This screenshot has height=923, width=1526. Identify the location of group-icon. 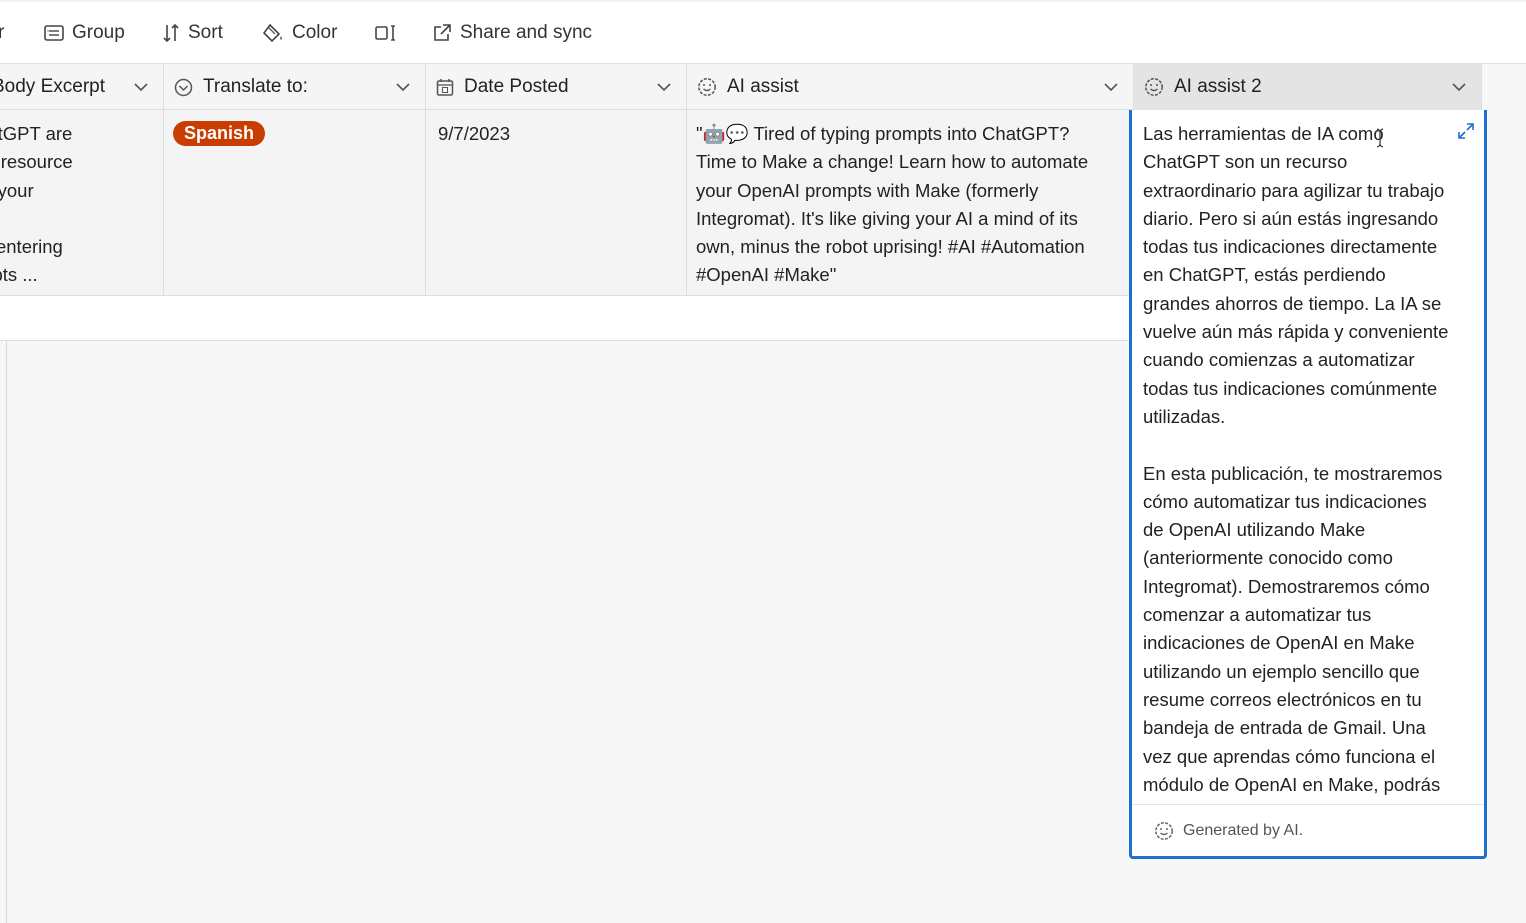
(54, 33).